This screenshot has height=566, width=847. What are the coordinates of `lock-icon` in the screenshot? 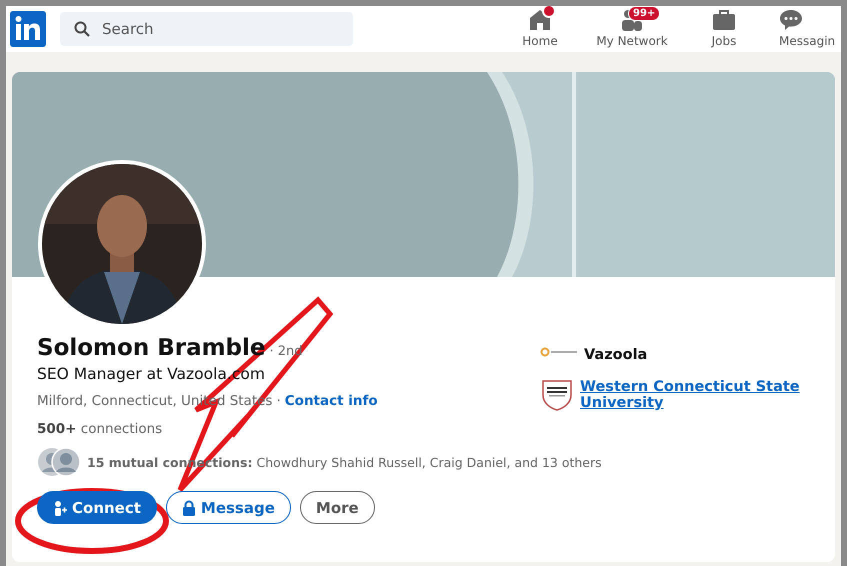 It's located at (189, 508).